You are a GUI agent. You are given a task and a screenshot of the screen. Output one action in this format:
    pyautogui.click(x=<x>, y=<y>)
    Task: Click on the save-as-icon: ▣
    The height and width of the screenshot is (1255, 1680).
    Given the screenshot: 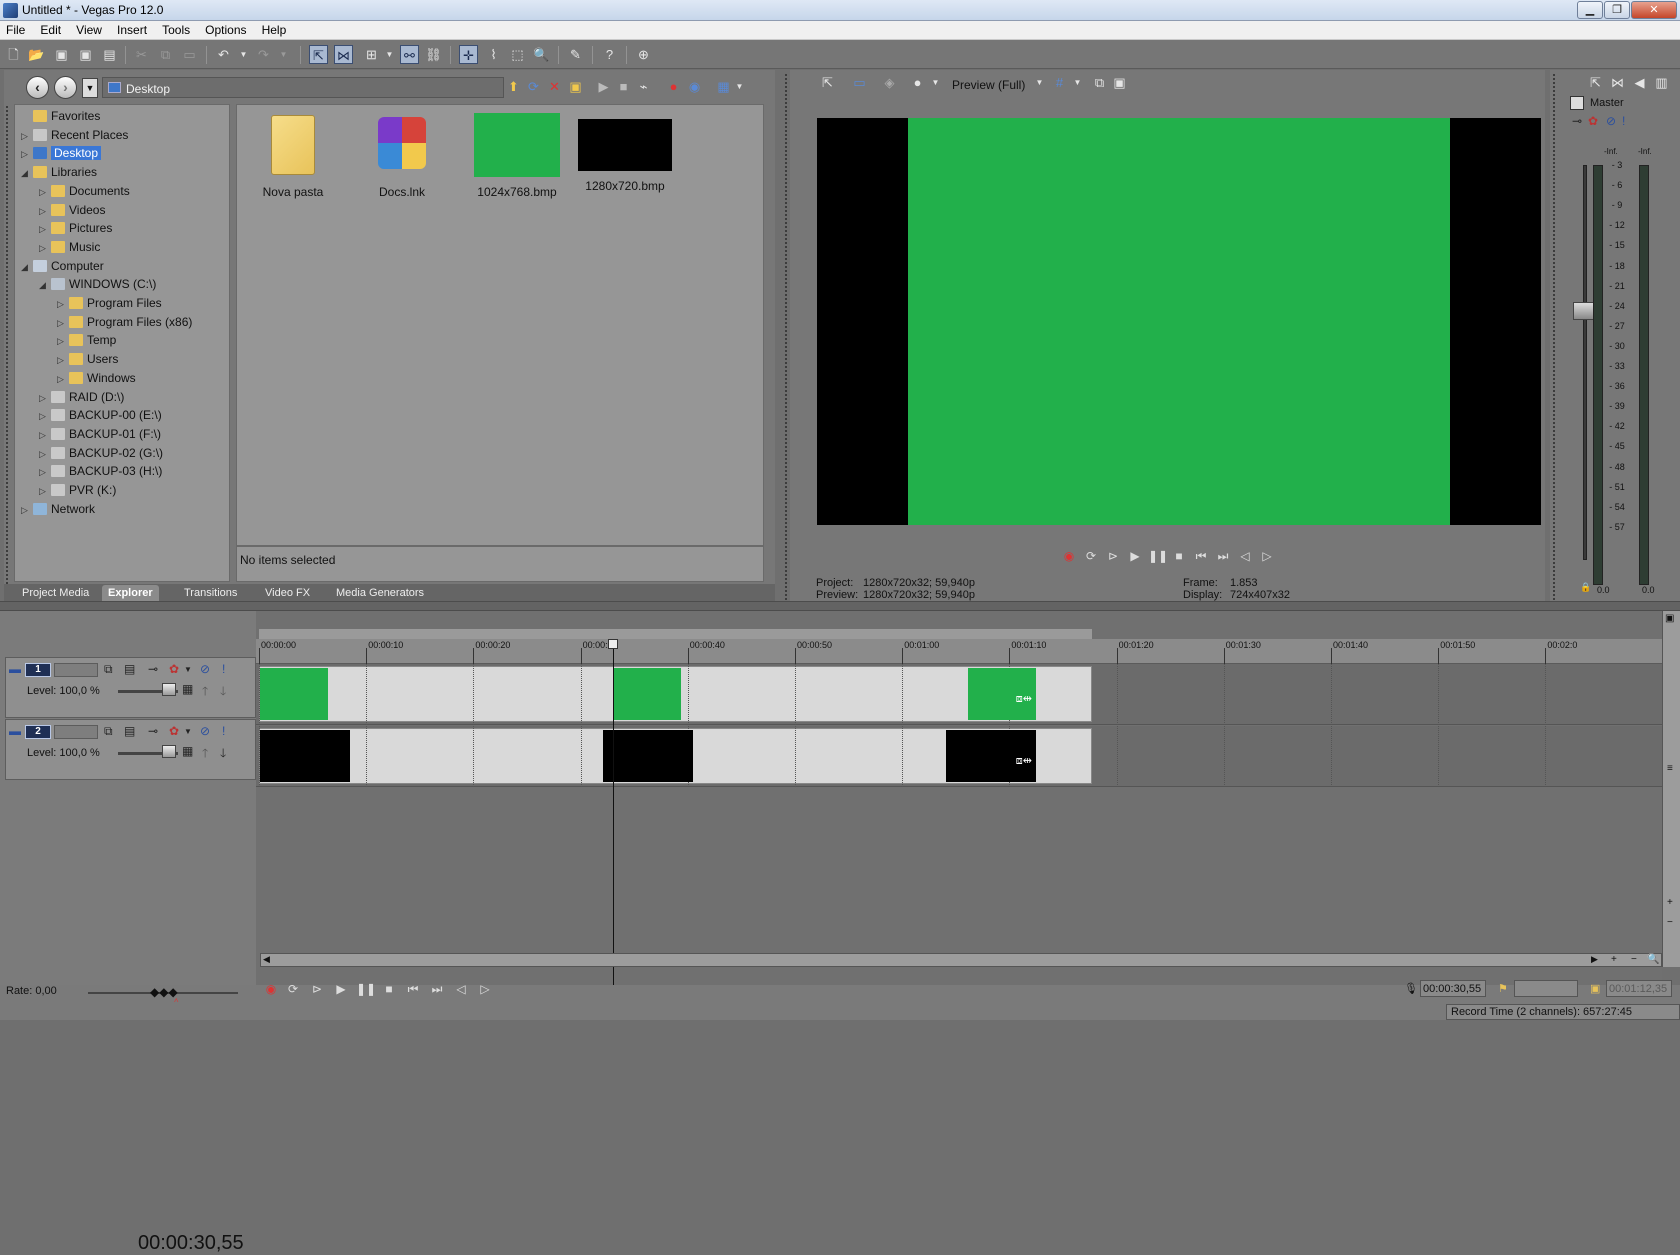 What is the action you would take?
    pyautogui.click(x=85, y=54)
    